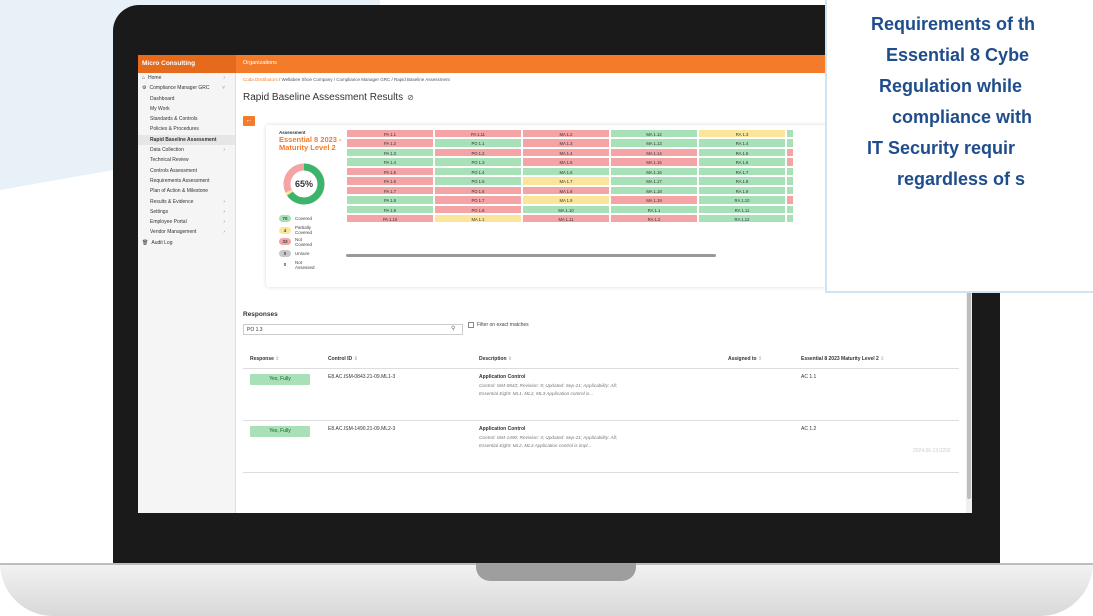 The image size is (1093, 616). Describe the element at coordinates (410, 97) in the screenshot. I see `help-icon: ⊘` at that location.